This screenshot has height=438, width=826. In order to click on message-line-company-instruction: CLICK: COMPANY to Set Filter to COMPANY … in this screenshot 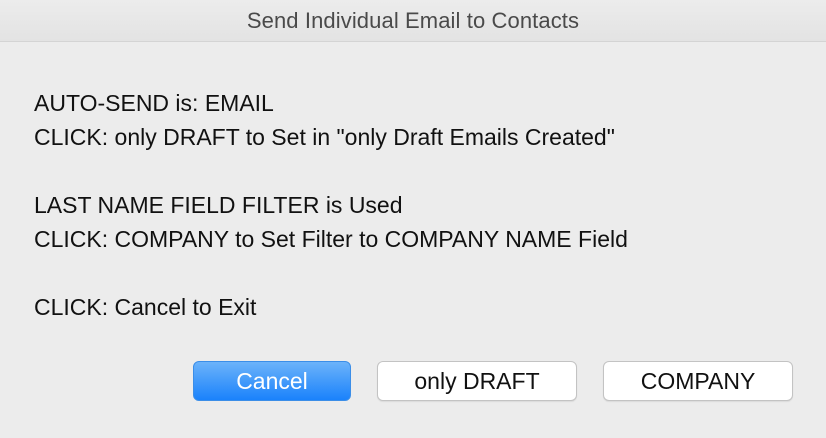, I will do `click(331, 239)`.